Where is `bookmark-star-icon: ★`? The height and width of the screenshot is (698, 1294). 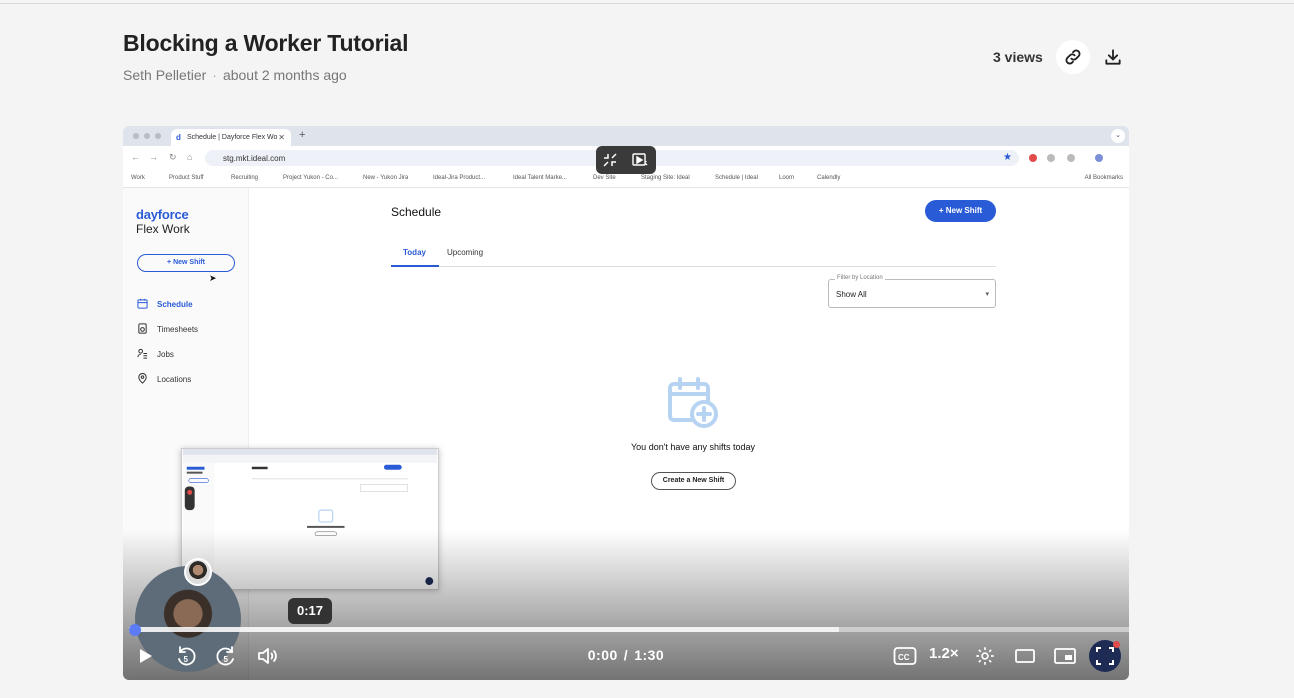
bookmark-star-icon: ★ is located at coordinates (1007, 157).